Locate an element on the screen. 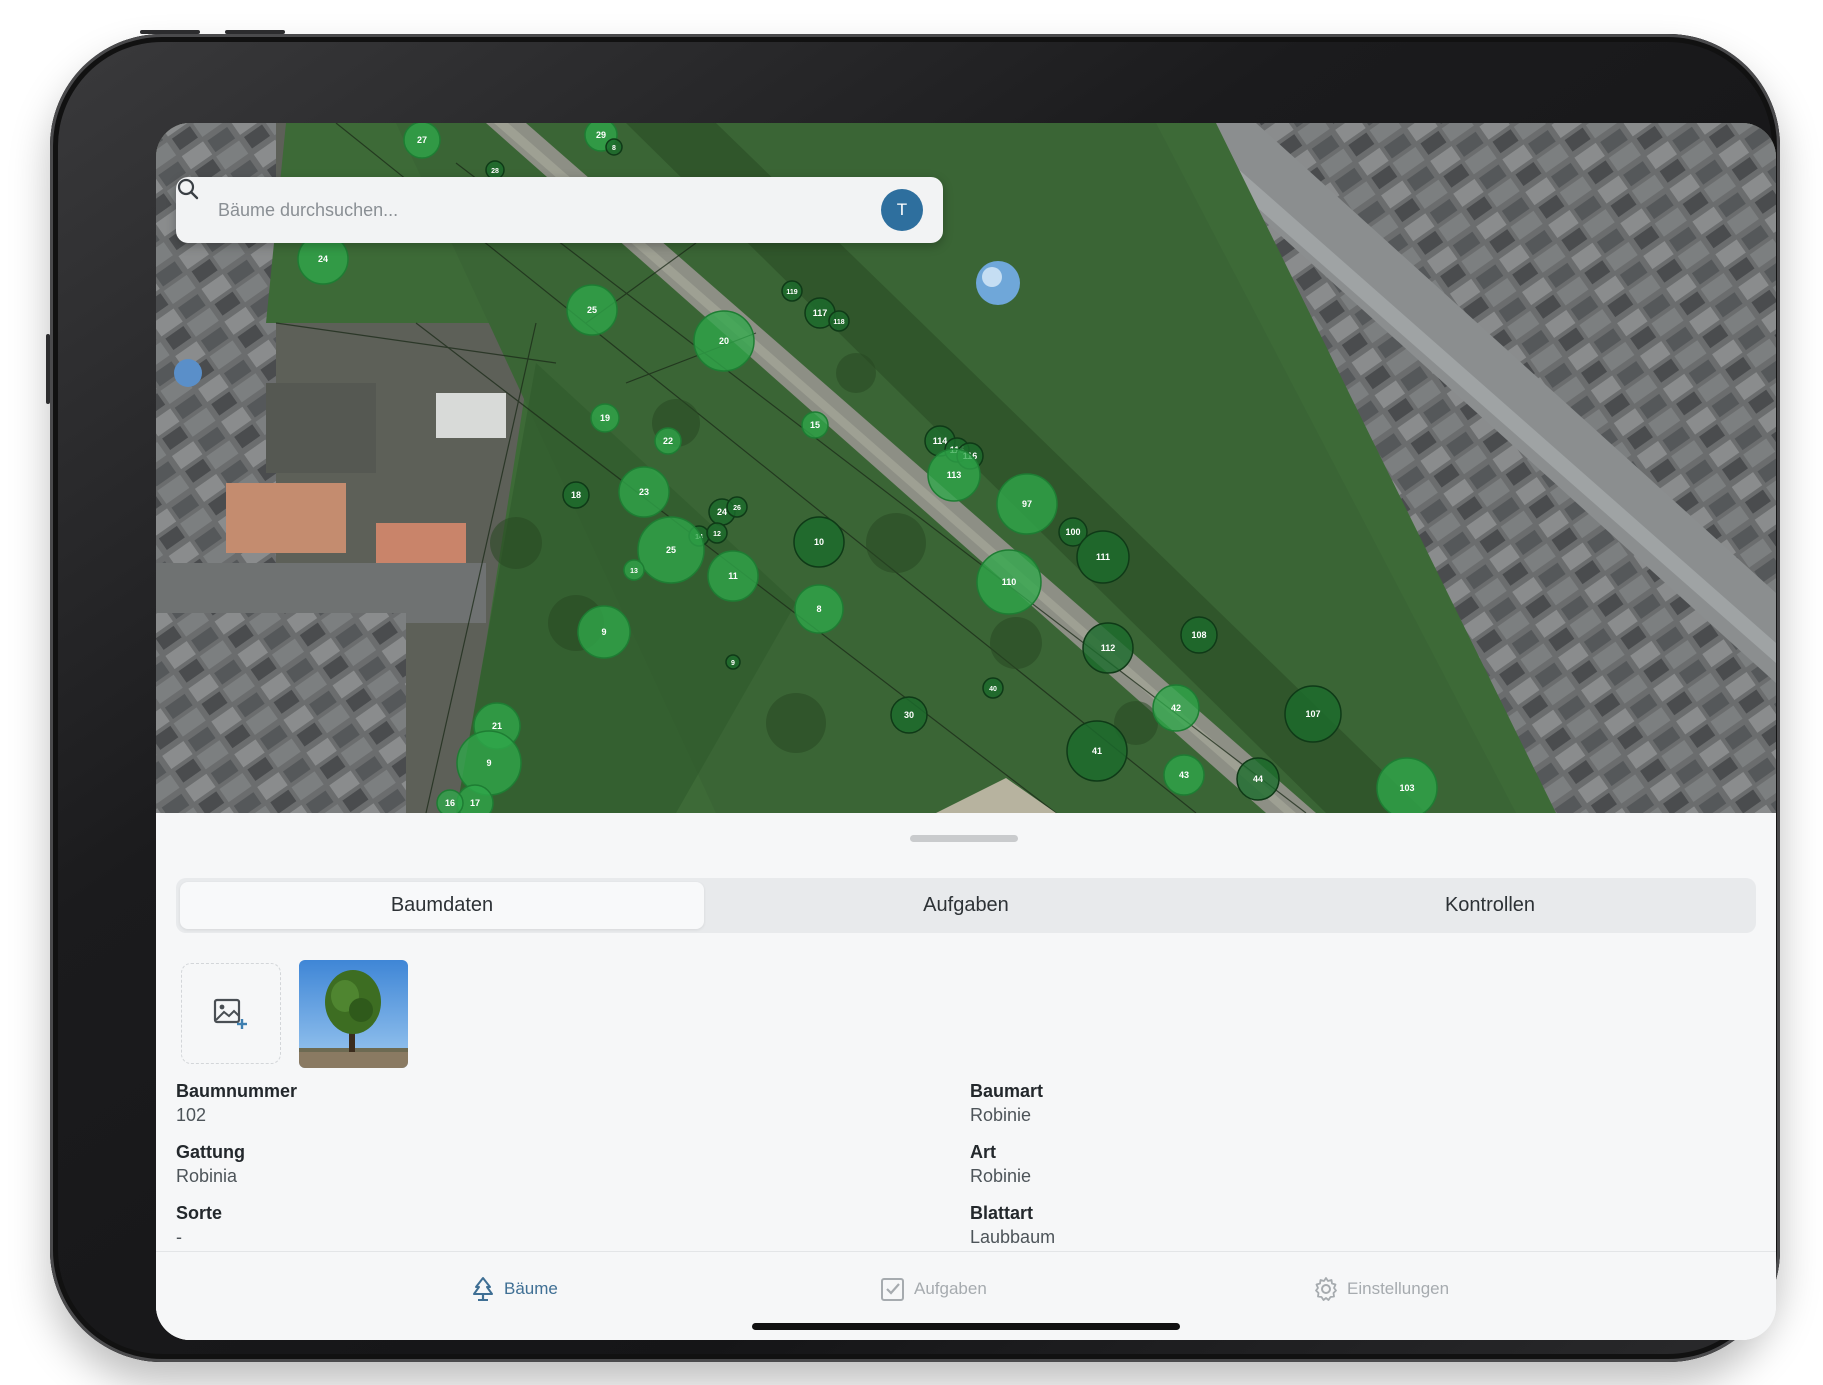  tree-marker-label: 30 is located at coordinates (909, 715).